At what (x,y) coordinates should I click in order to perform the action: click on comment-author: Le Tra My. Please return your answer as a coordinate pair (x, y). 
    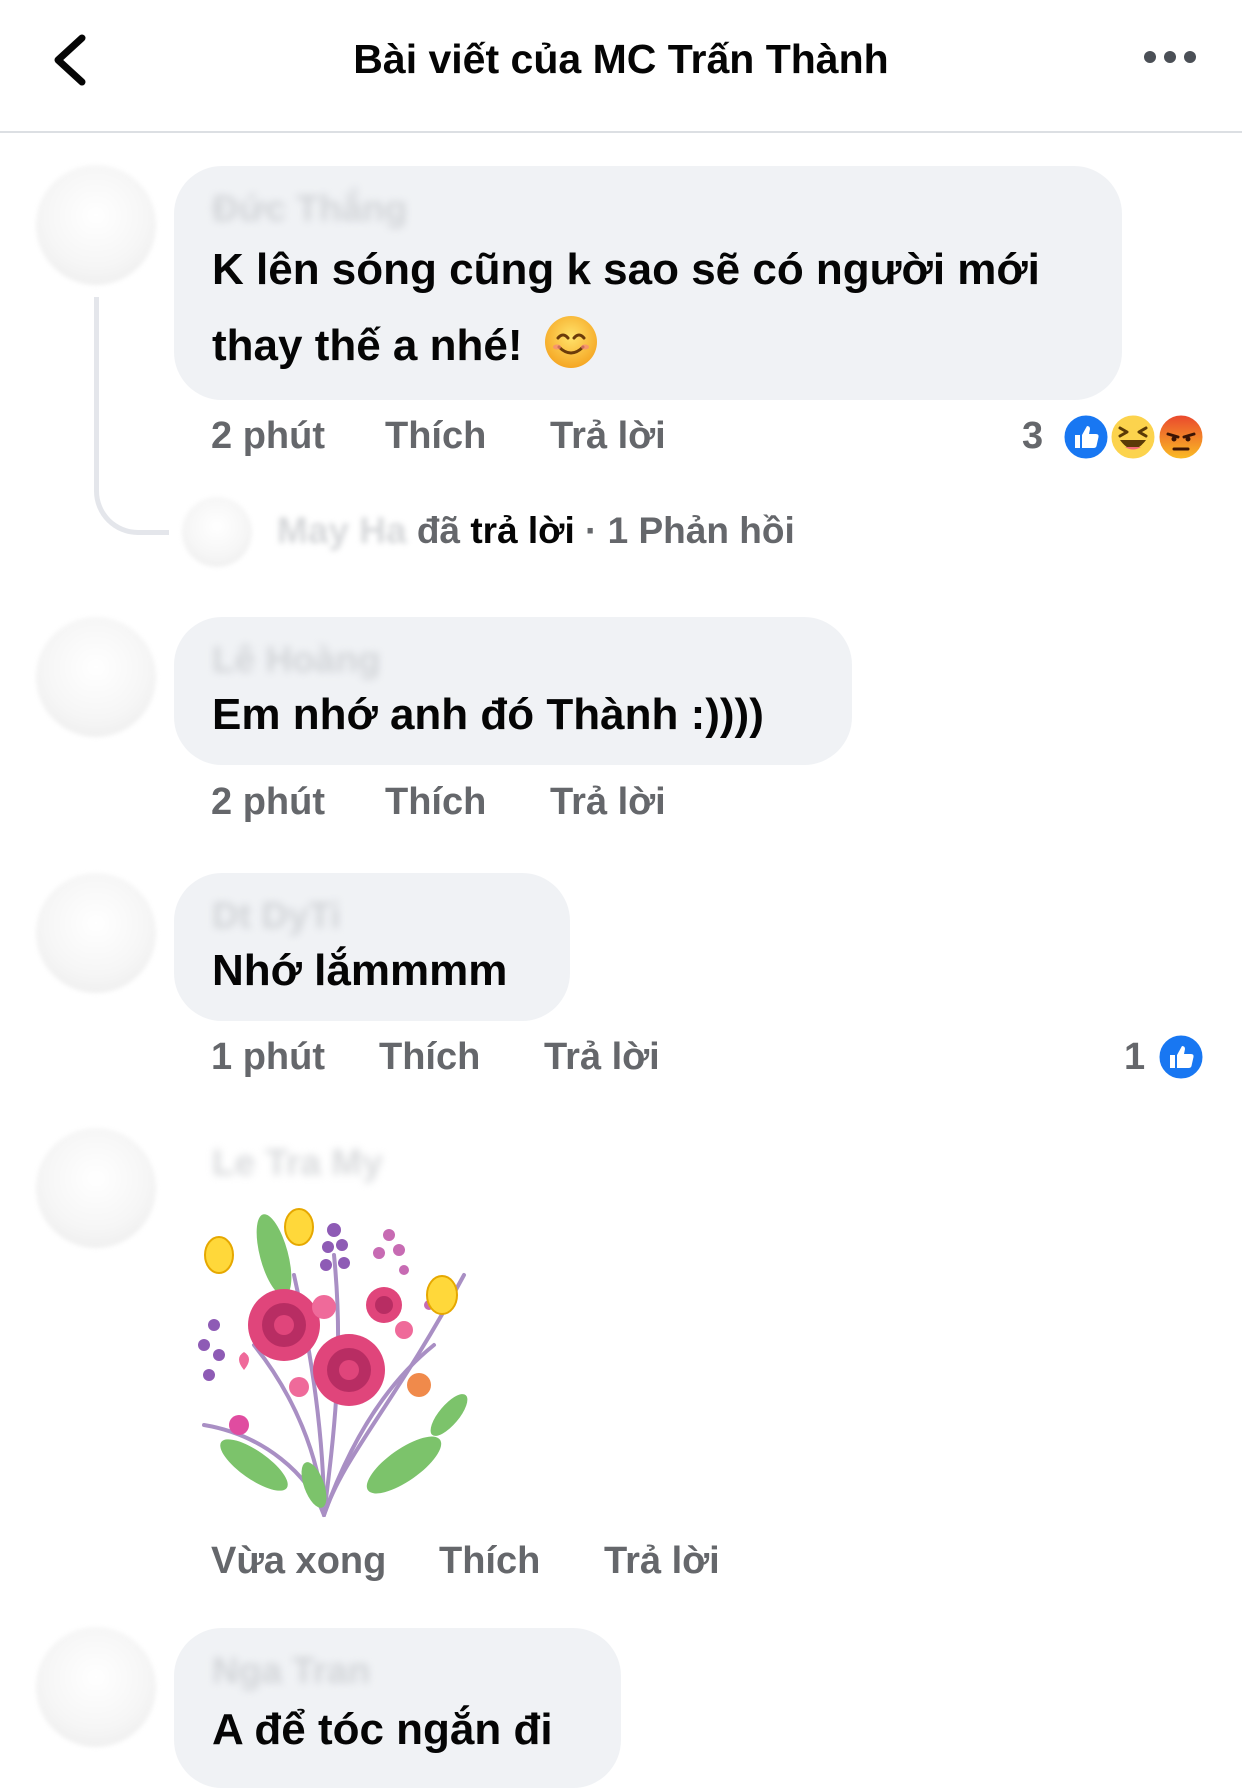
    Looking at the image, I should click on (297, 1163).